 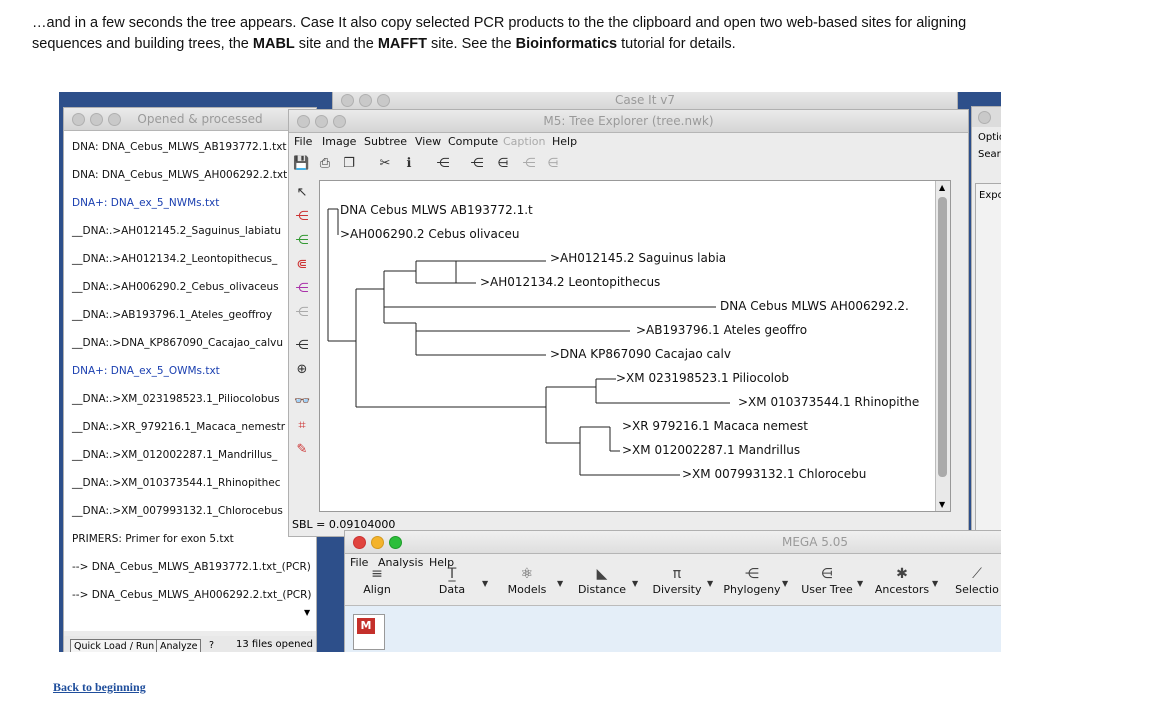 What do you see at coordinates (452, 589) in the screenshot?
I see `data-label: Data` at bounding box center [452, 589].